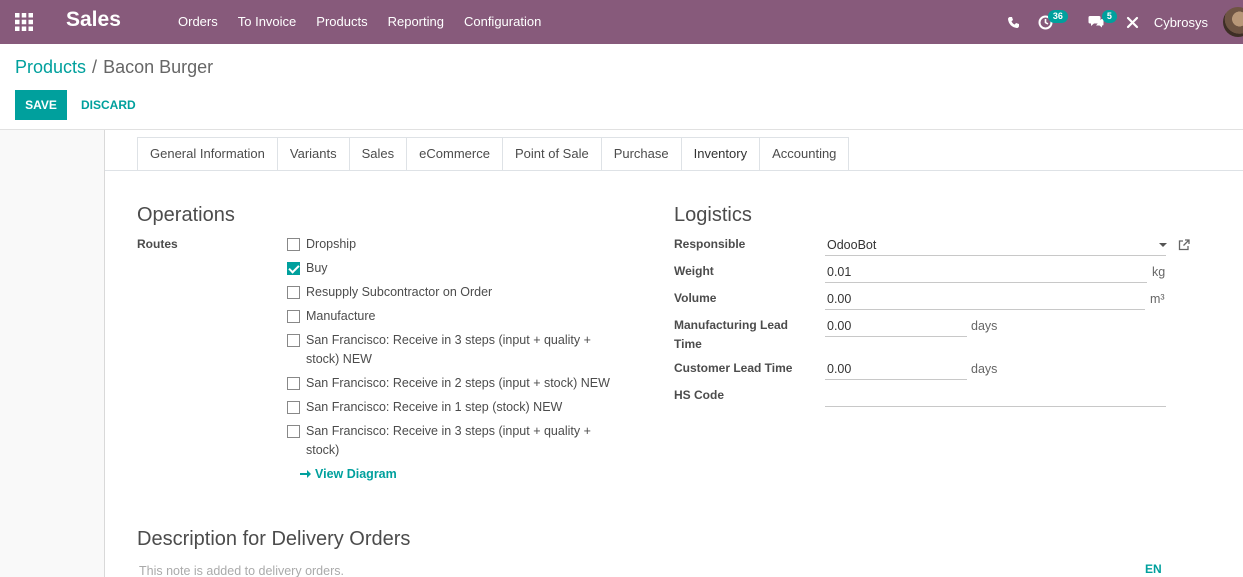  I want to click on delivery-description-field: This note is added to delivery orders., so click(241, 570).